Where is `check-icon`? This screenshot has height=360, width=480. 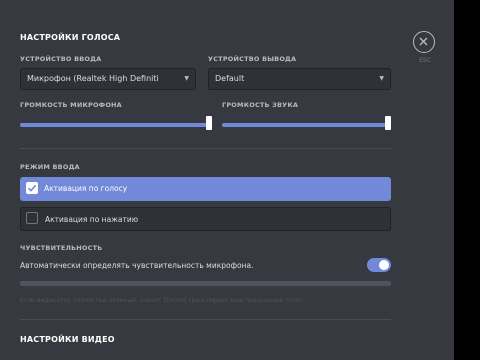
check-icon is located at coordinates (32, 188).